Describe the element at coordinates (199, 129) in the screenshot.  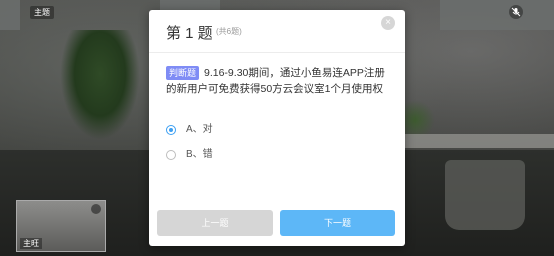
I see `option-label: A、对` at that location.